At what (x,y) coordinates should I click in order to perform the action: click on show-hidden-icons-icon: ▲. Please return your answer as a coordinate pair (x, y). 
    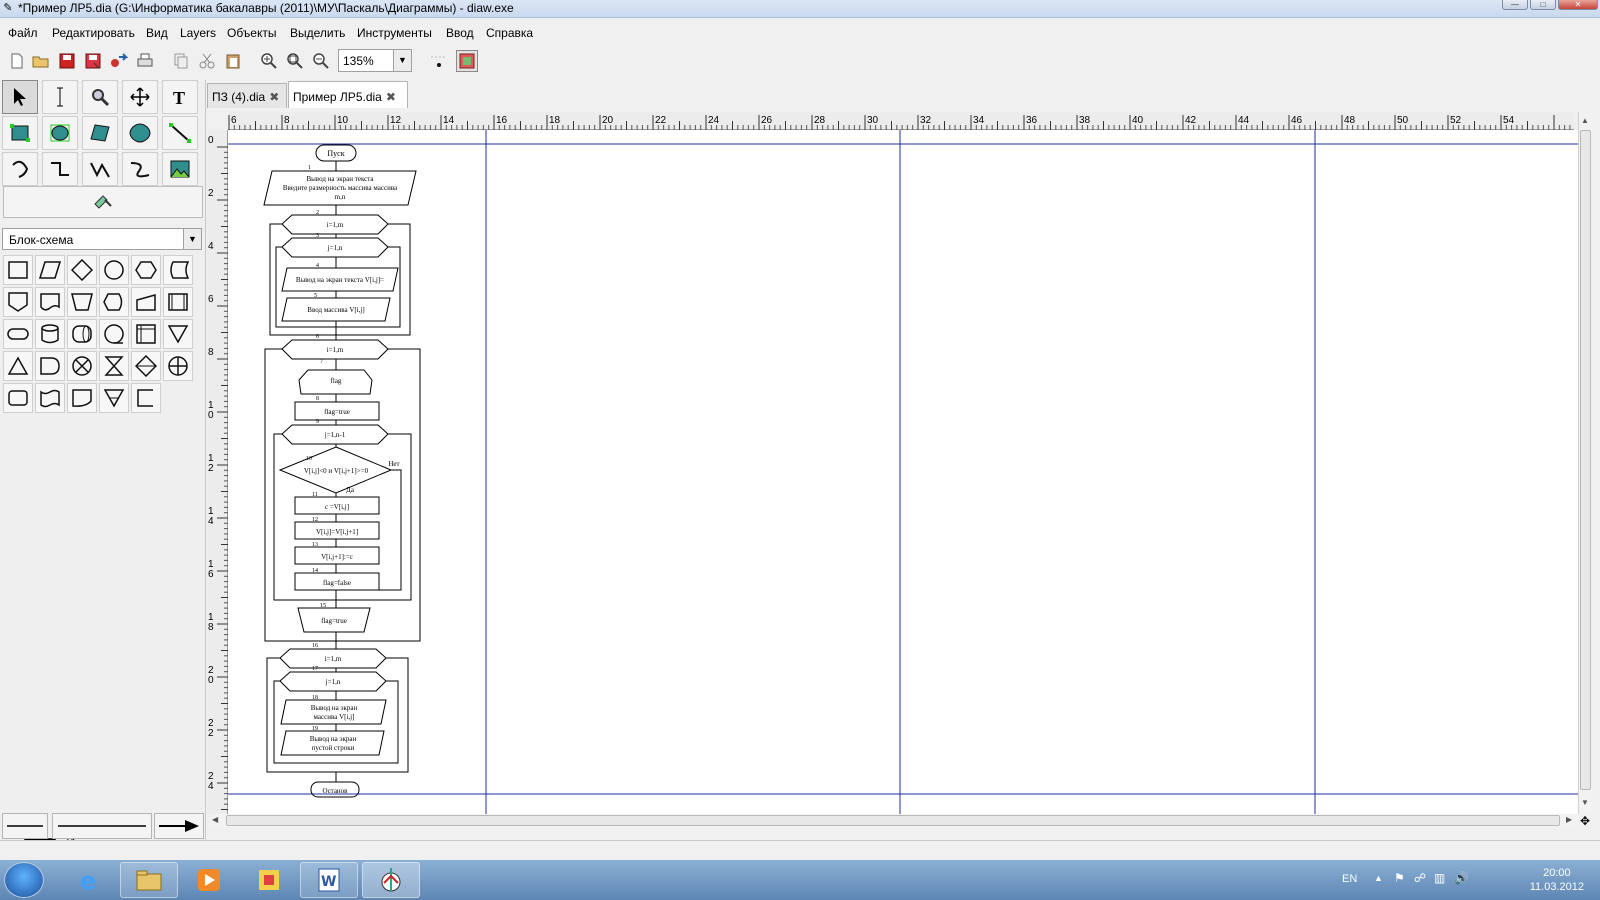
    Looking at the image, I should click on (1378, 878).